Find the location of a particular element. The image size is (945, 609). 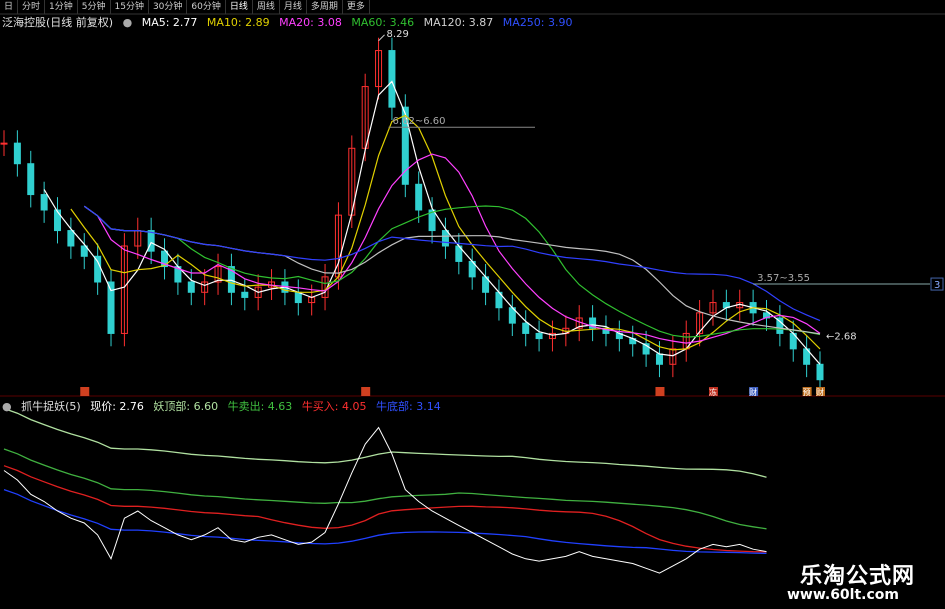

osc-top-line is located at coordinates (385, 442).